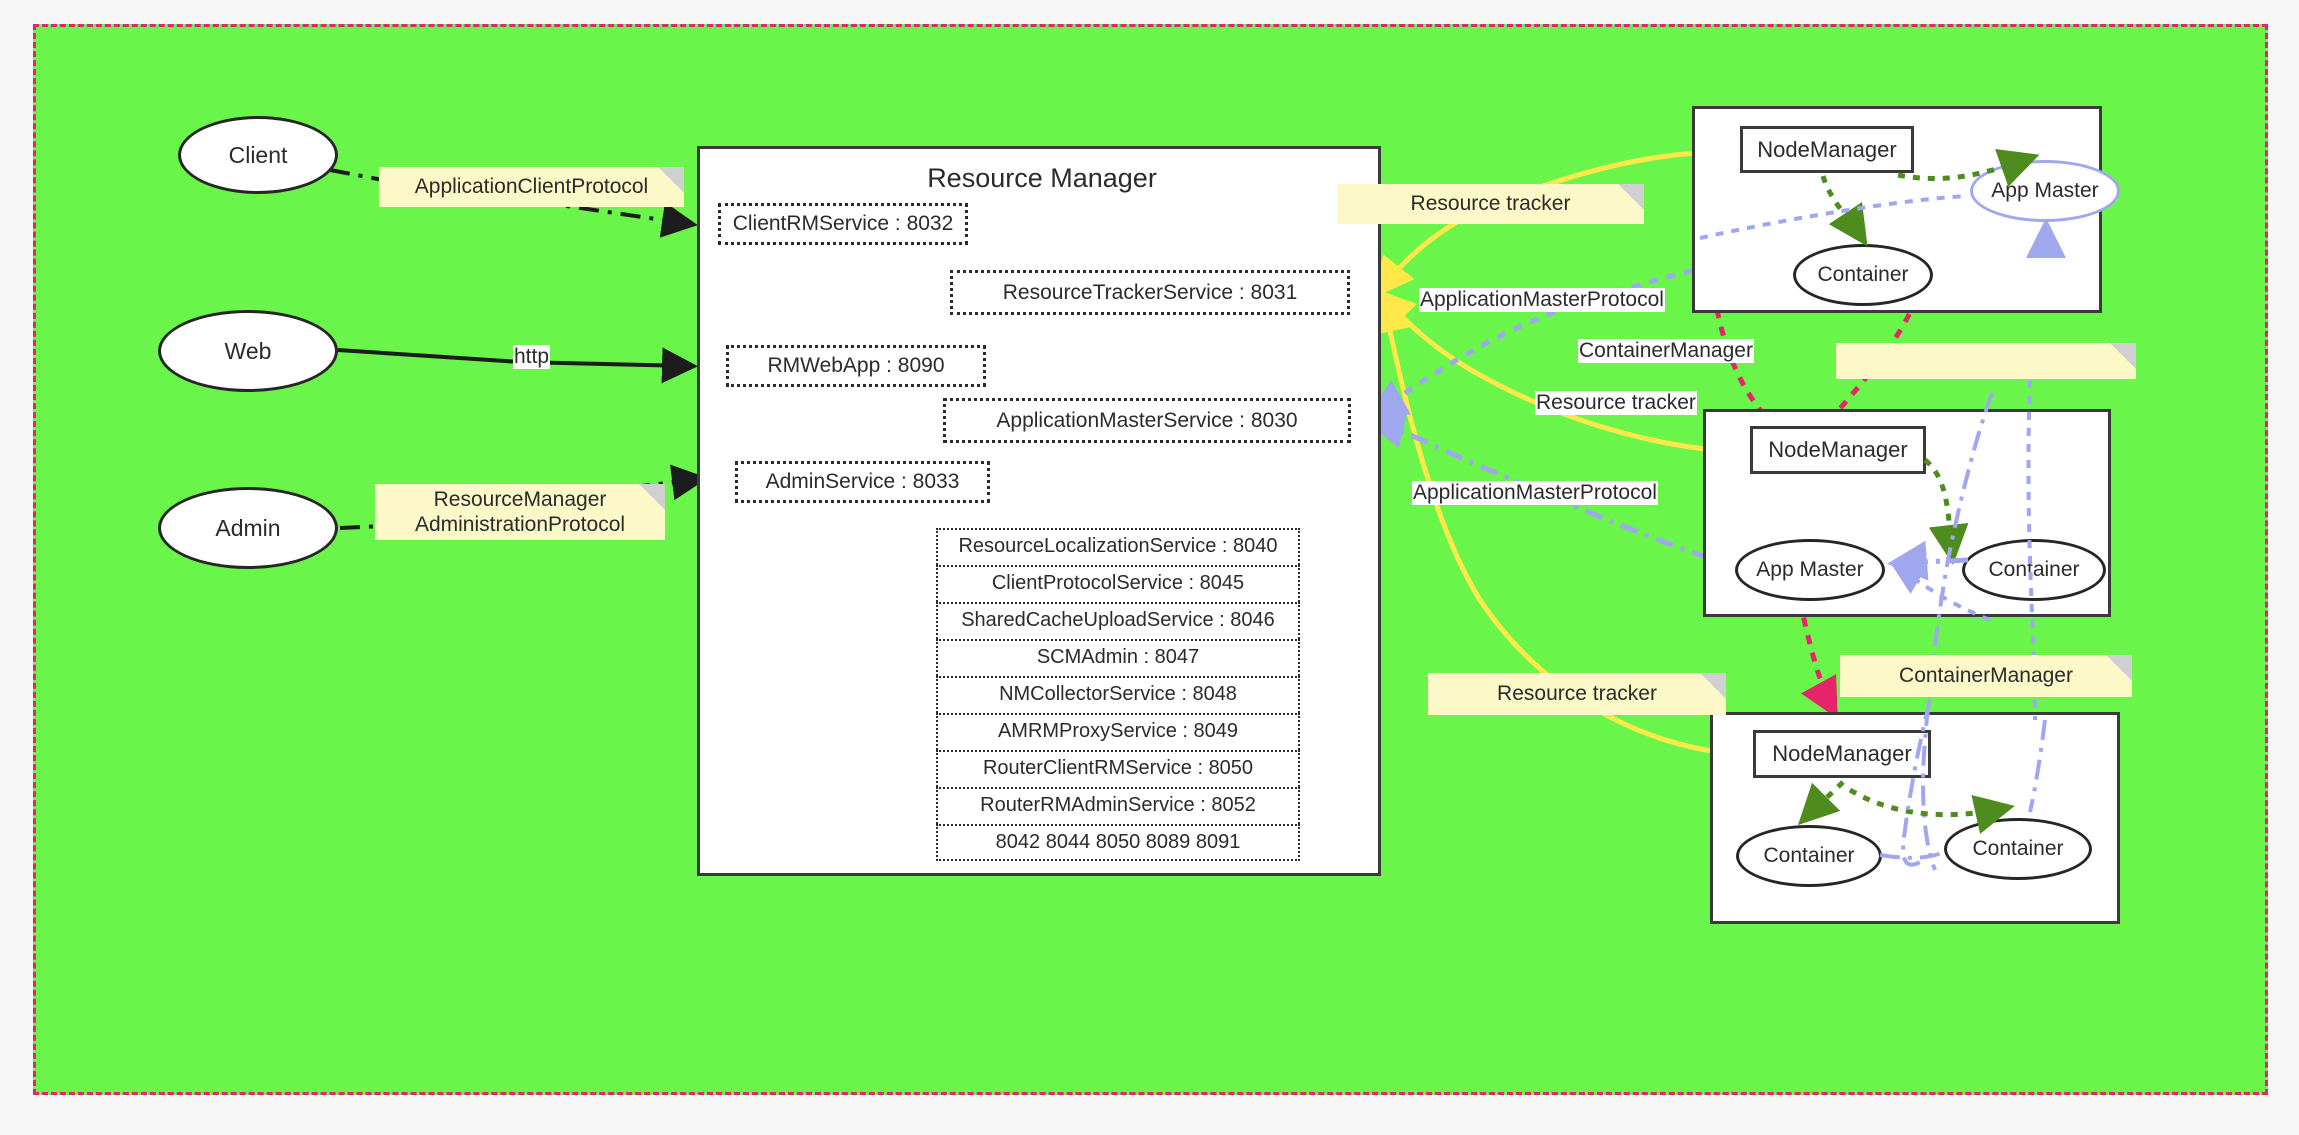 The image size is (2299, 1135). I want to click on label-container-manager-1: ContainerManager, so click(1666, 351).